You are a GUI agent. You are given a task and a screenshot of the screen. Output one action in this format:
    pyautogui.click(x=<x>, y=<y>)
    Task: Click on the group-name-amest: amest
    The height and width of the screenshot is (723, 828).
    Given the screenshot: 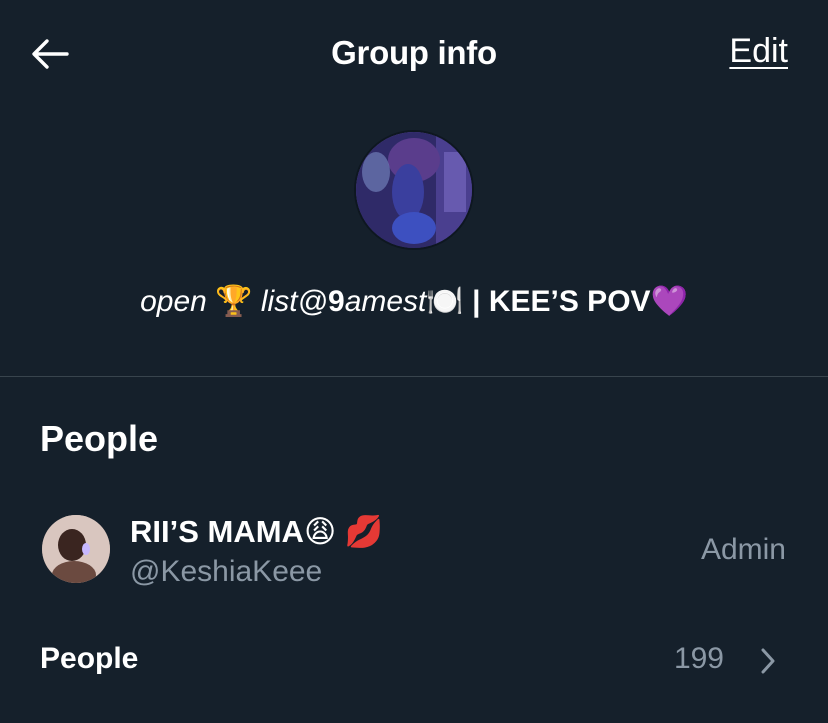 What is the action you would take?
    pyautogui.click(x=385, y=301)
    